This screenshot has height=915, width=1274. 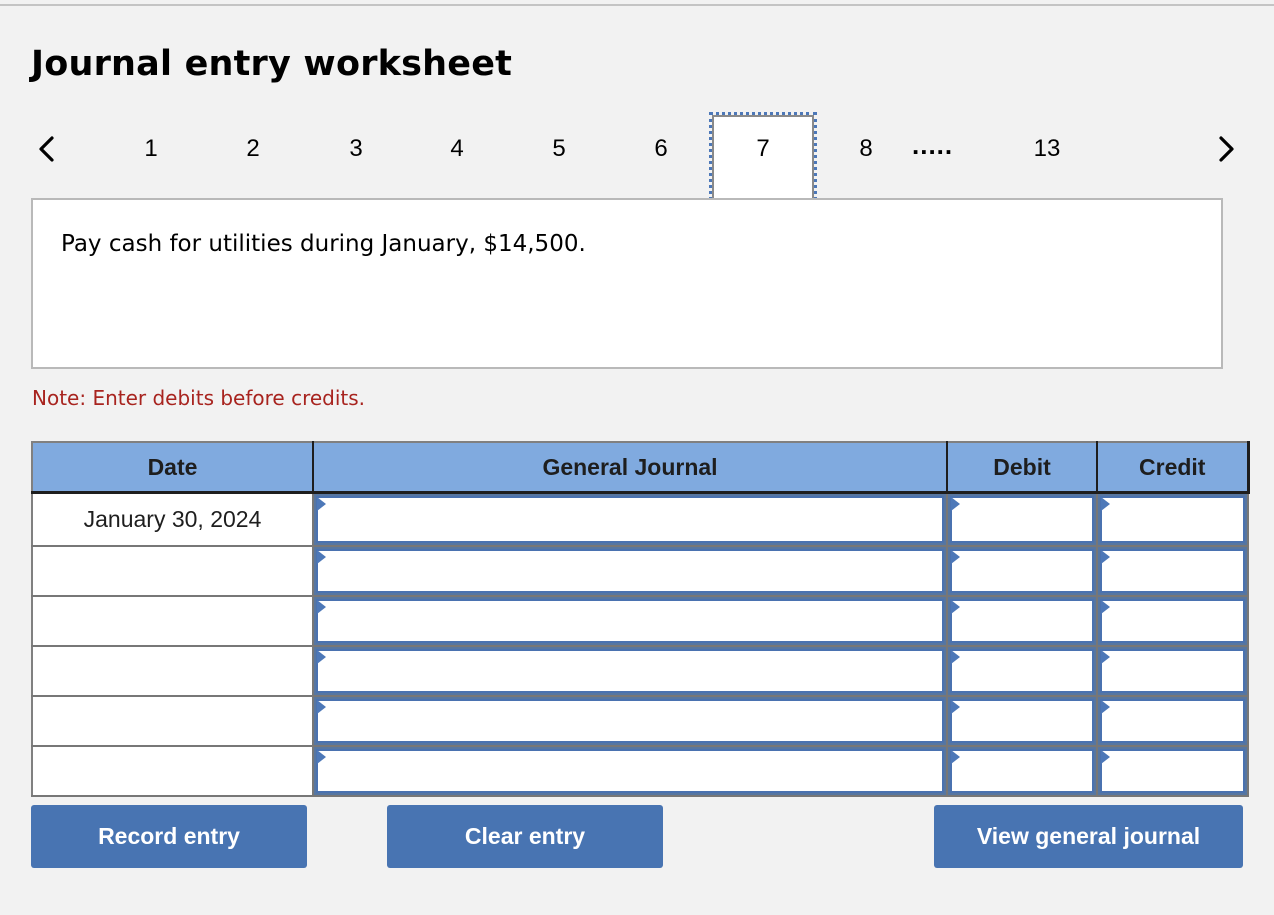 I want to click on header-date: Date, so click(x=172, y=467).